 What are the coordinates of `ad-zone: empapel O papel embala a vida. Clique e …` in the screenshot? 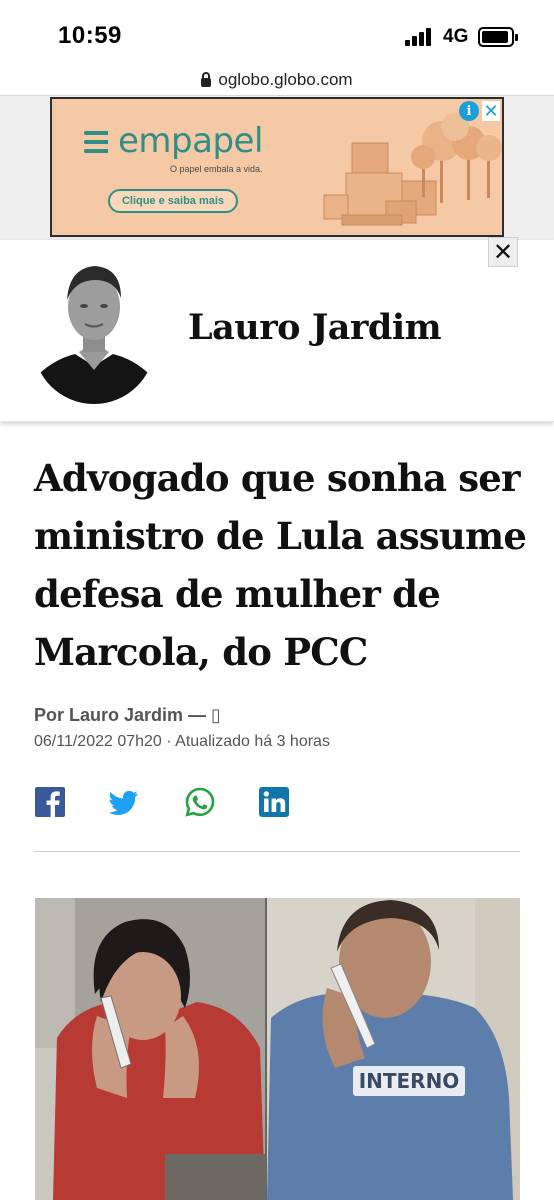 It's located at (277, 168).